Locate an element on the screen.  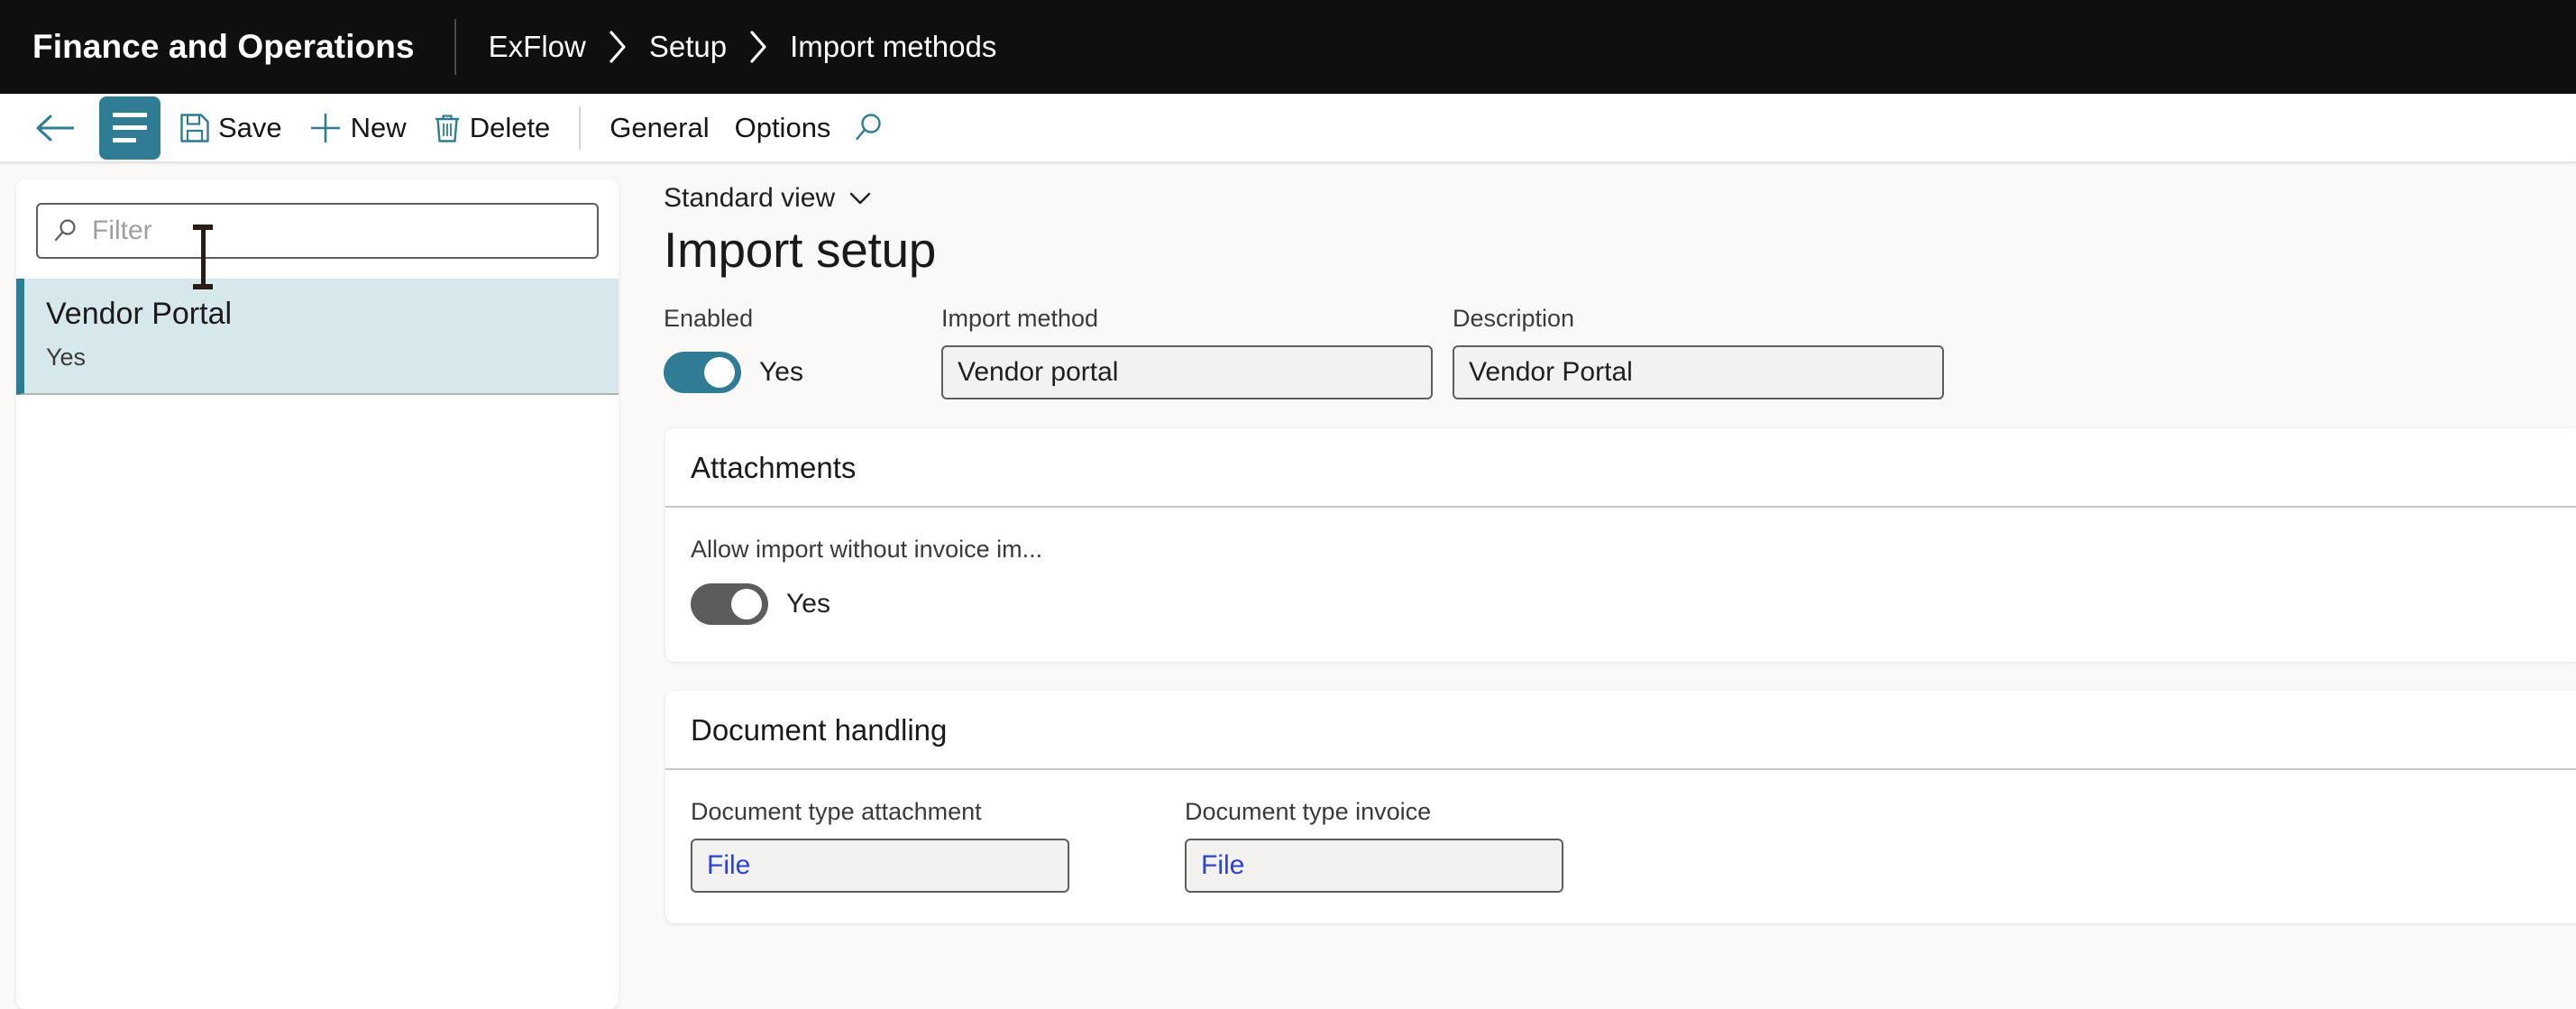
breadcrumb-item-exflow: ExFlow is located at coordinates (537, 47).